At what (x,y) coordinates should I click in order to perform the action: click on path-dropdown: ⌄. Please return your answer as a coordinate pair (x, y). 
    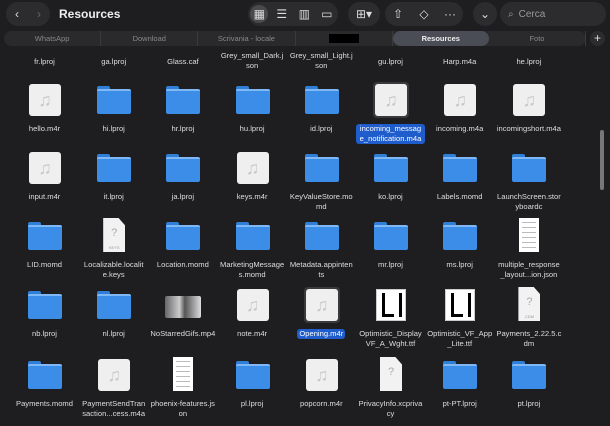
    Looking at the image, I should click on (485, 14).